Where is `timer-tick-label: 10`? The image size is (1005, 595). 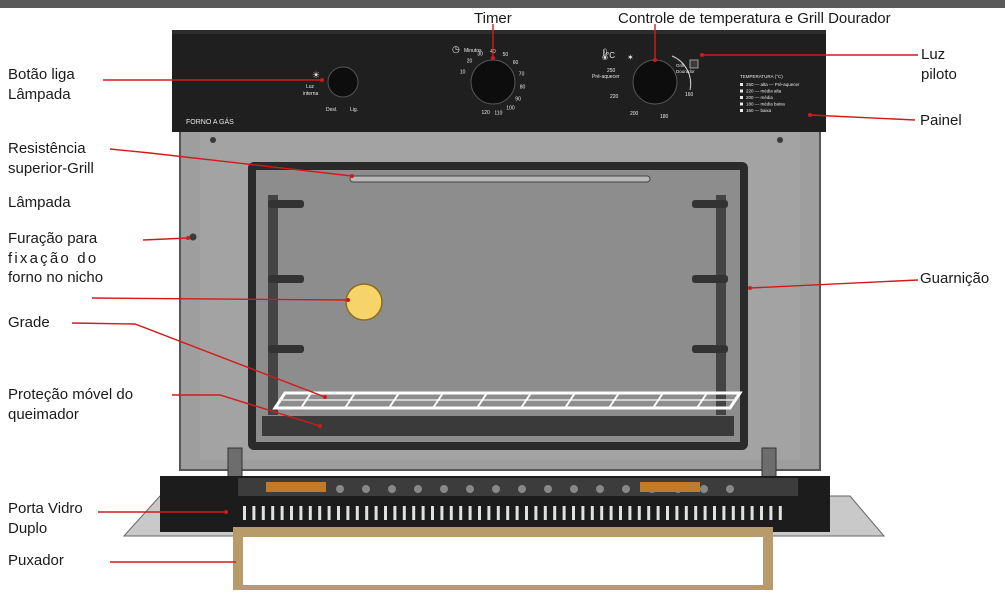
timer-tick-label: 10 is located at coordinates (463, 72).